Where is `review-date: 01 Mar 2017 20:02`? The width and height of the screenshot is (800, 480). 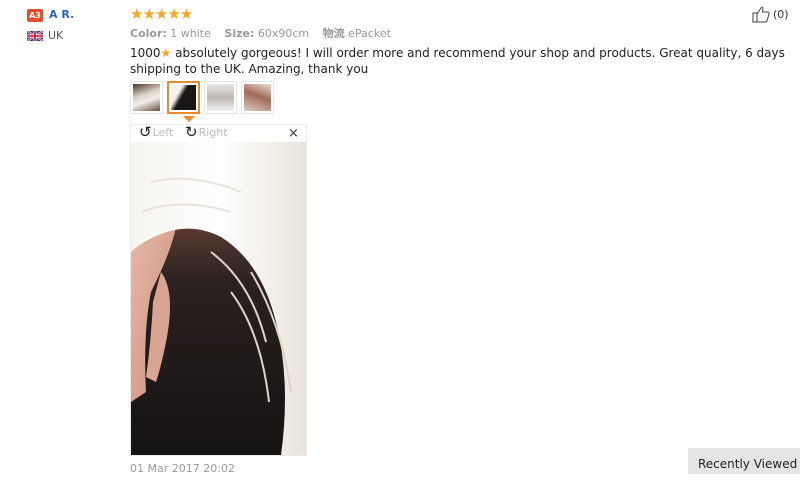
review-date: 01 Mar 2017 20:02 is located at coordinates (182, 468).